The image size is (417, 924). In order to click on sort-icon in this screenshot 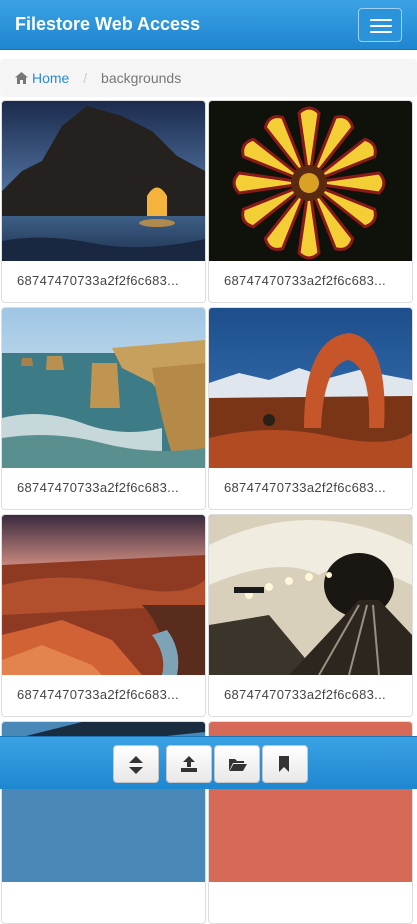, I will do `click(136, 765)`.